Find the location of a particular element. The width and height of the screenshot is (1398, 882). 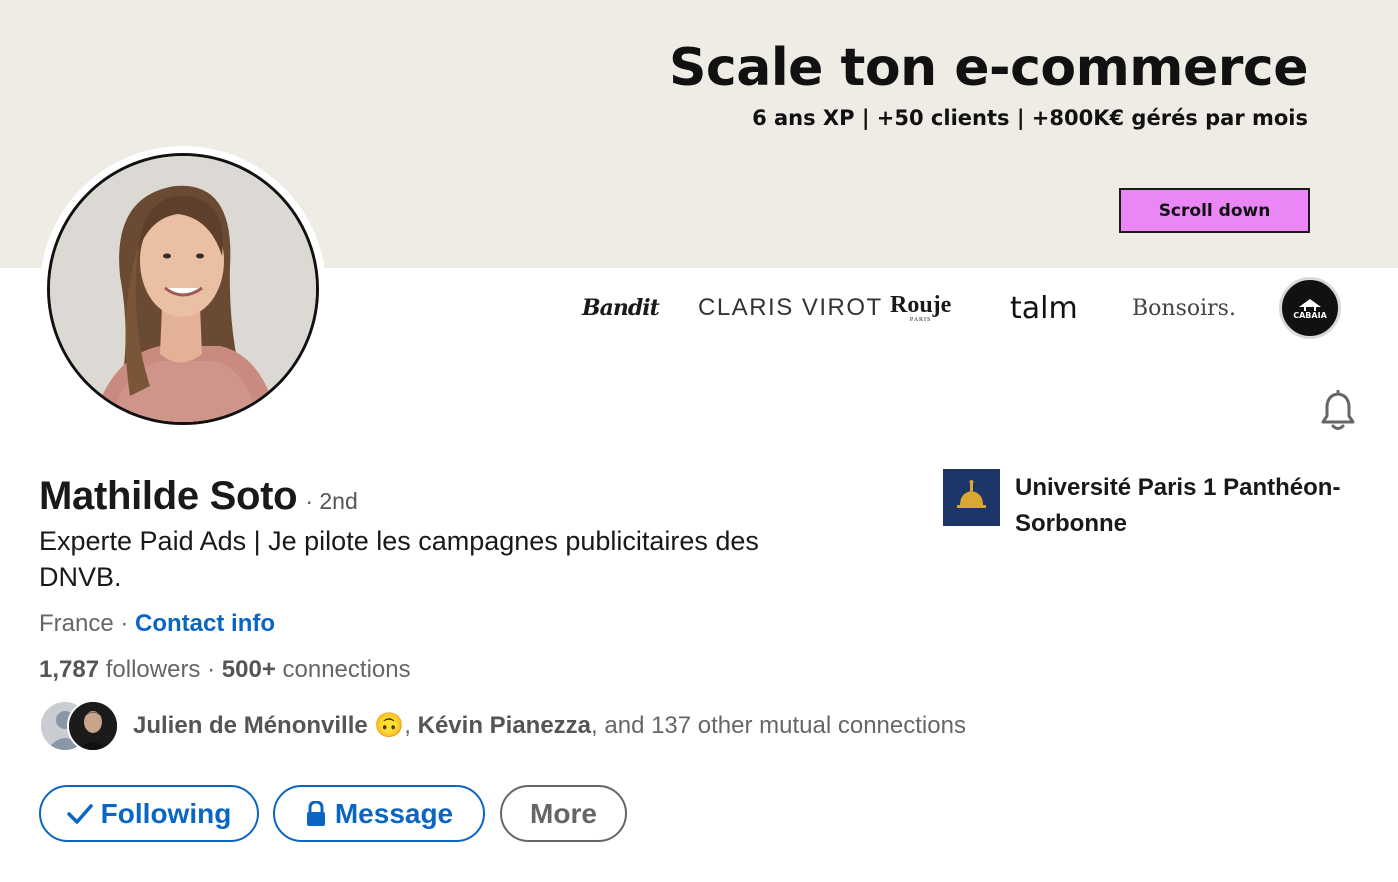

pantheon-dome-icon is located at coordinates (971, 497).